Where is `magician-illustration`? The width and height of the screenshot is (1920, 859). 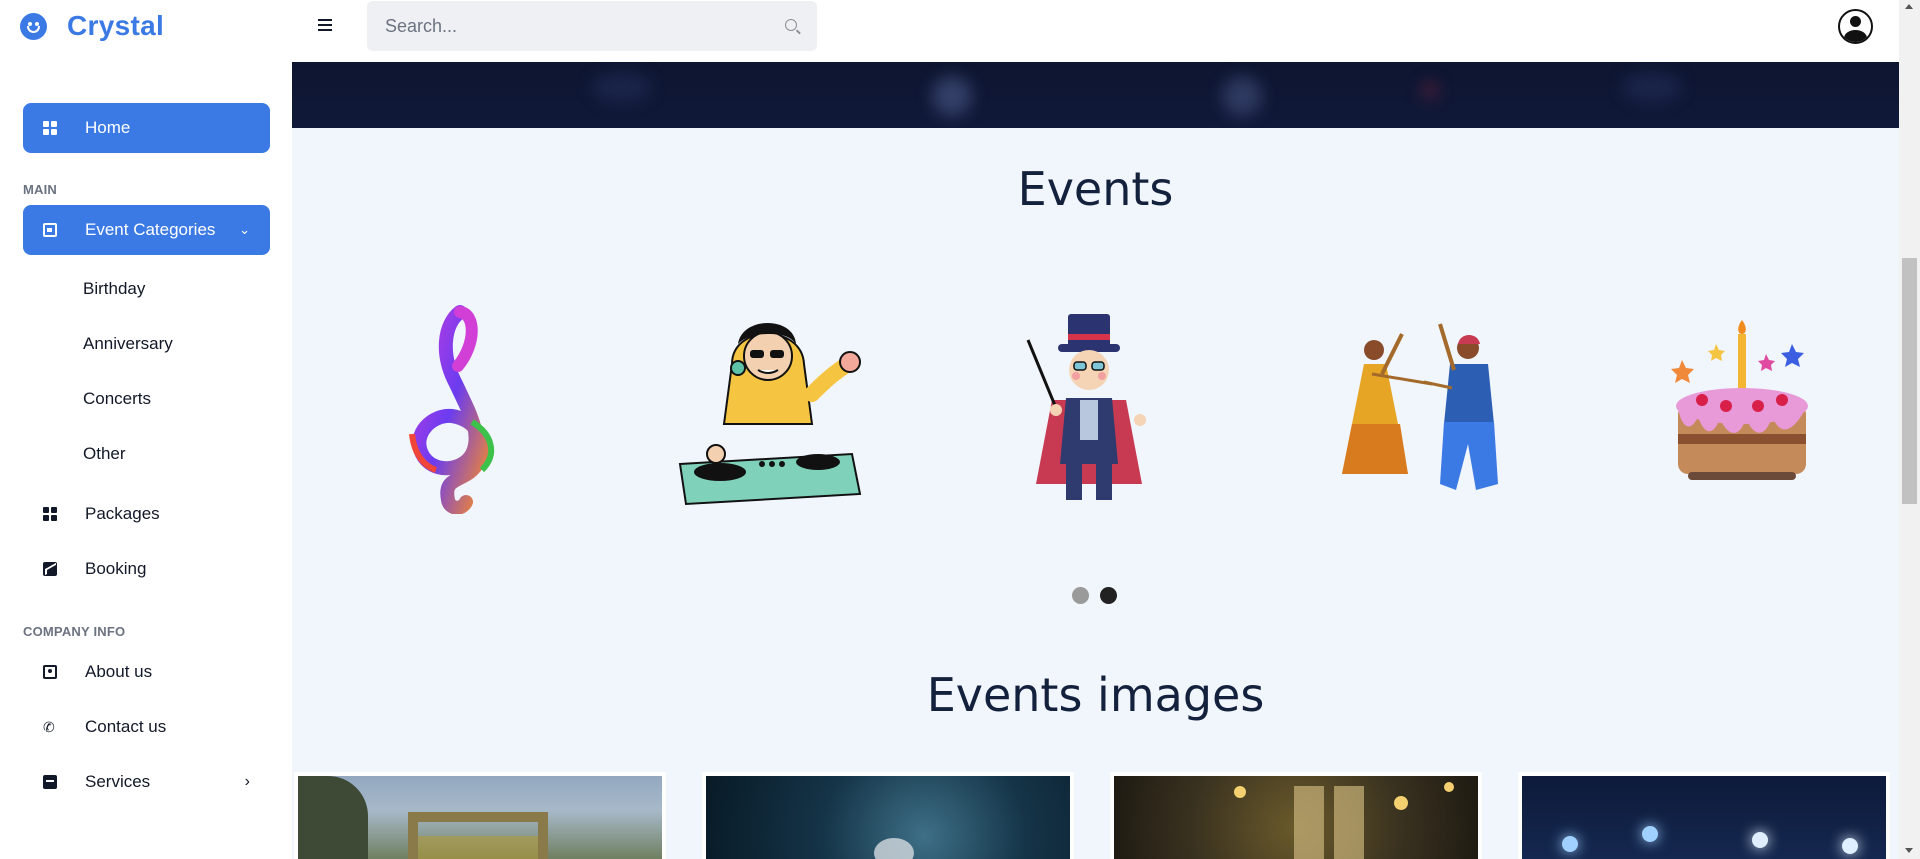
magician-illustration is located at coordinates (1092, 409).